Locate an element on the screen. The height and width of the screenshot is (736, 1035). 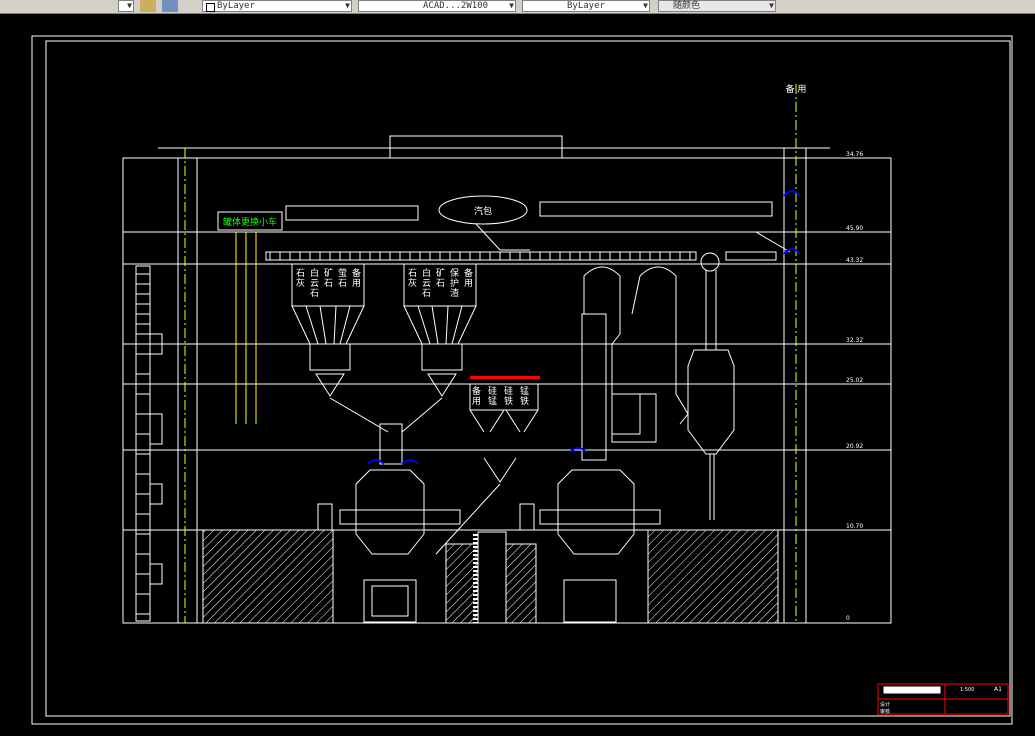
lineweight-value: ByLayer is located at coordinates (586, 6).